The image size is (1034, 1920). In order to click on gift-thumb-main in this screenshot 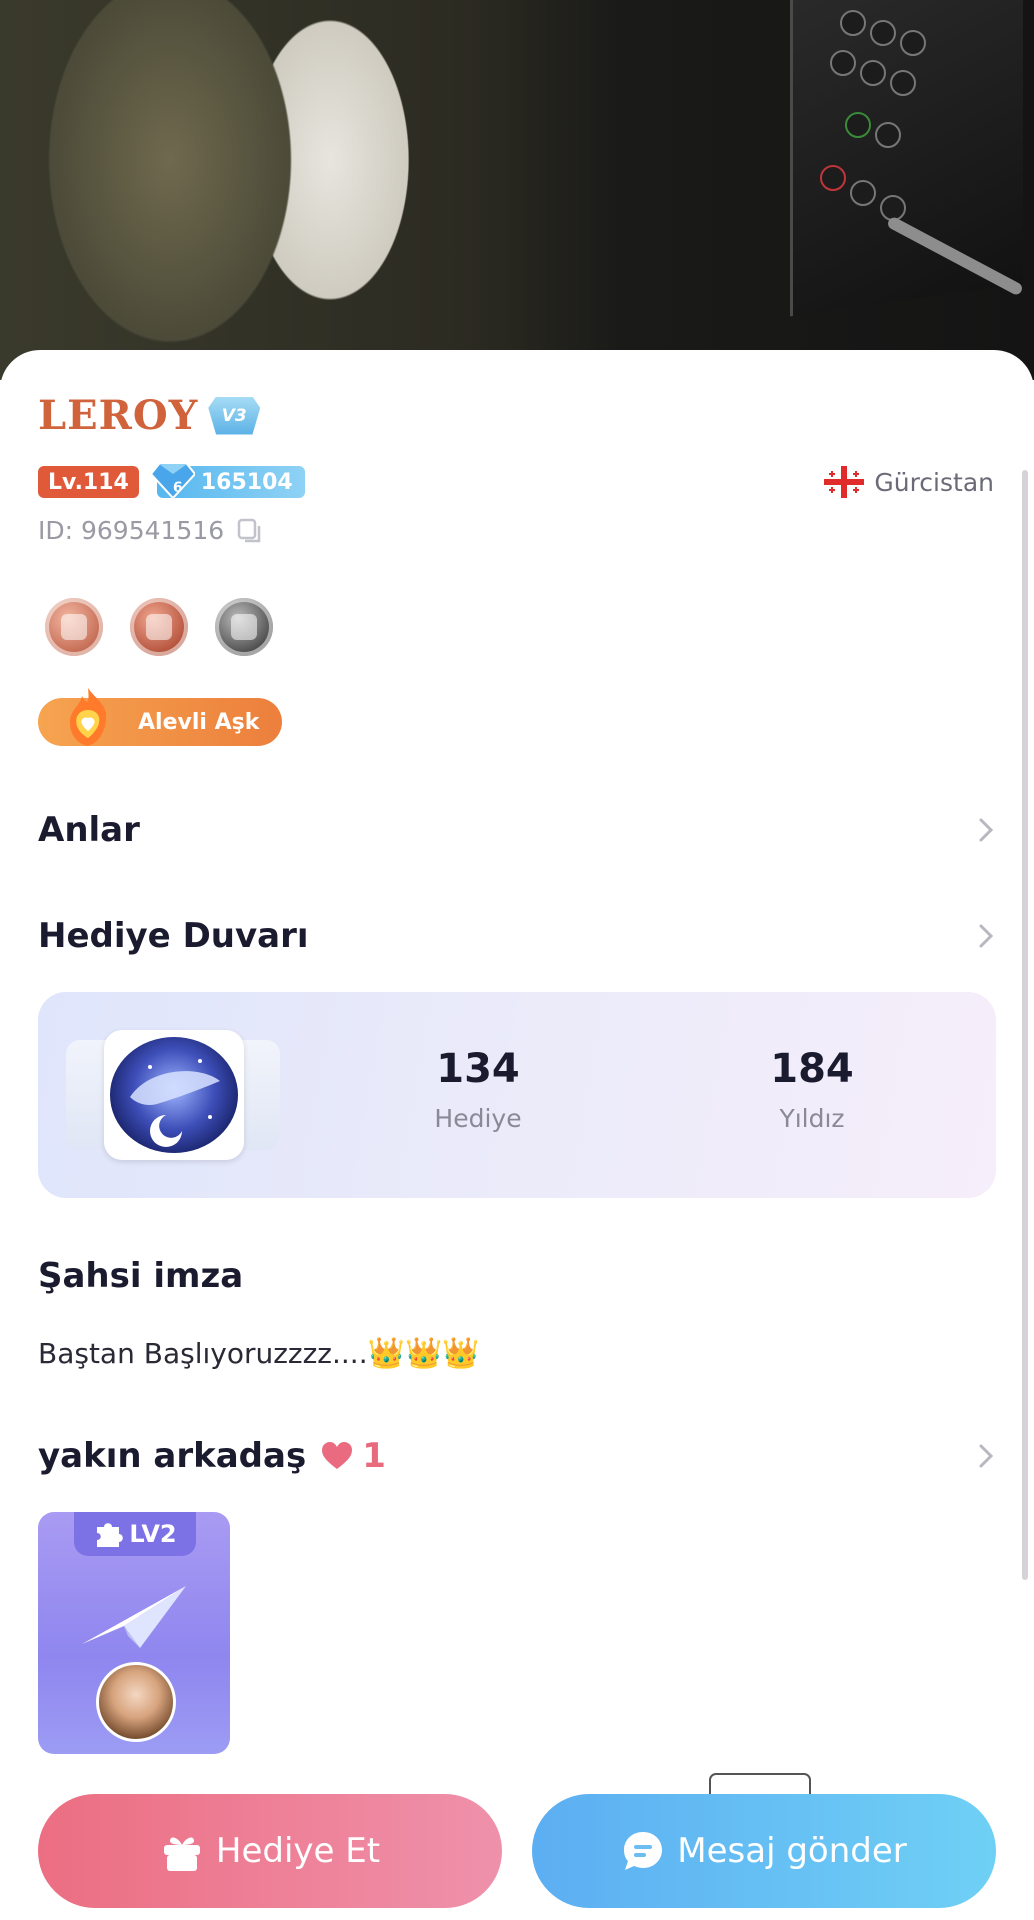, I will do `click(174, 1095)`.